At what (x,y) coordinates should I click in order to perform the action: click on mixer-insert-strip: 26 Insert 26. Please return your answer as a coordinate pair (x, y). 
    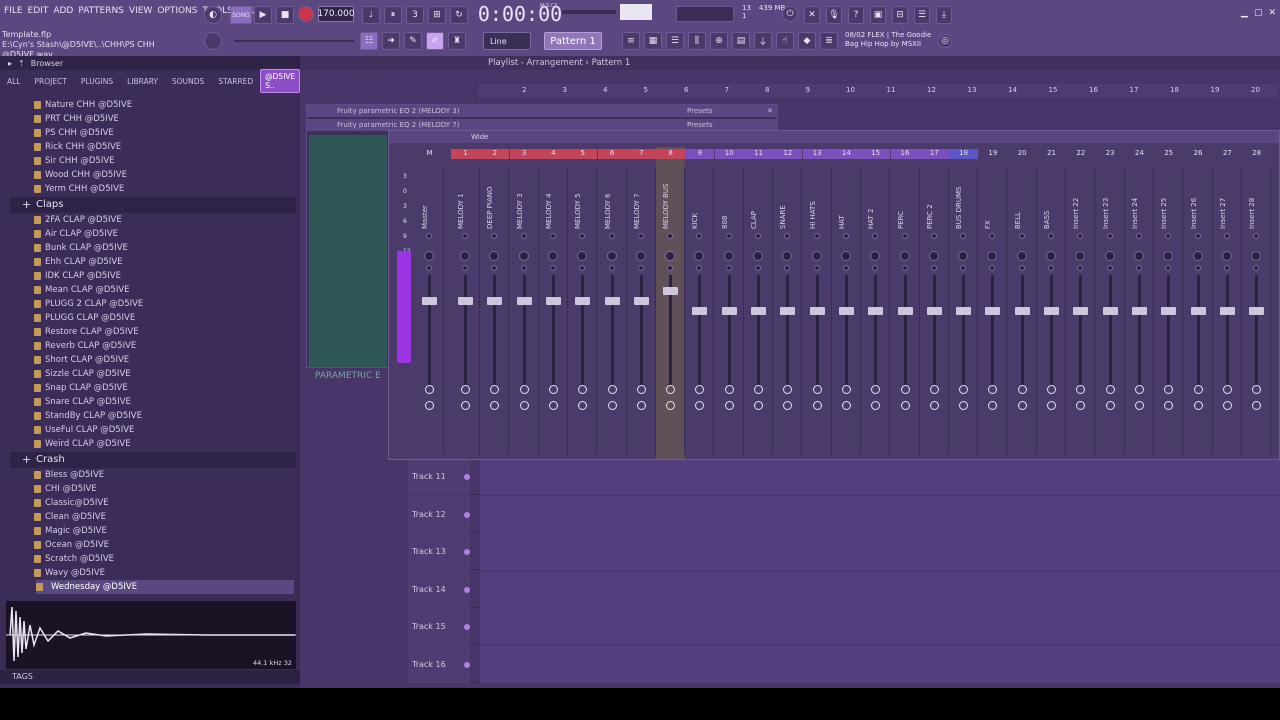
    Looking at the image, I should click on (1198, 303).